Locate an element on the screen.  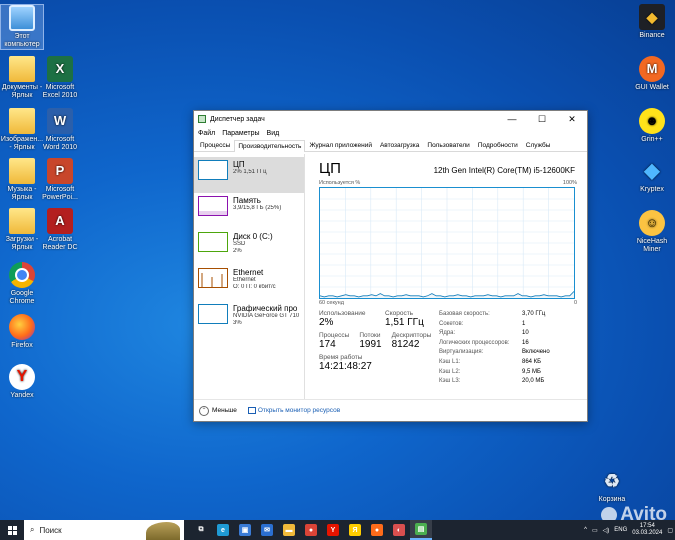
desktop-icon-word: W Microsoft Word 2010 is located at coordinates (60, 130).